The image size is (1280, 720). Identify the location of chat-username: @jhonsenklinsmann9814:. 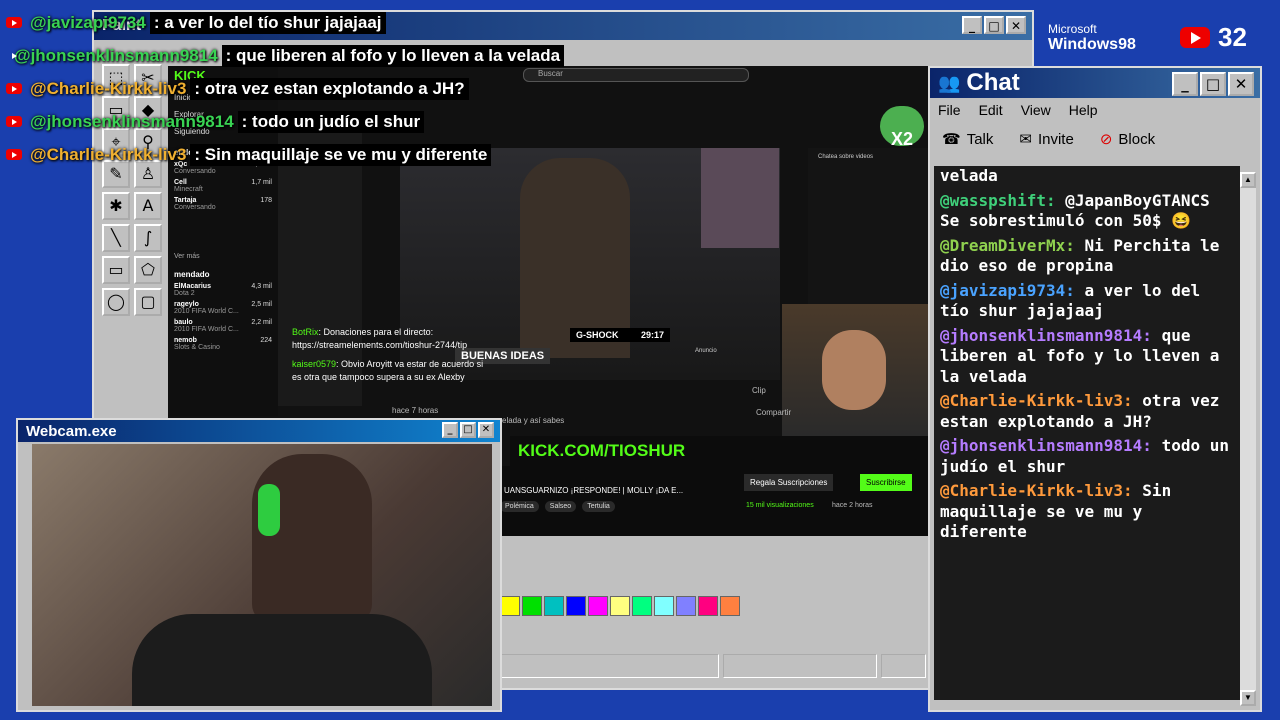
(1046, 335).